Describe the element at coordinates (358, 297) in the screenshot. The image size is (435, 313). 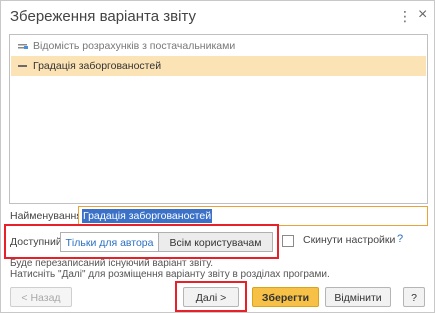
I see `cancel-button: Відмінити` at that location.